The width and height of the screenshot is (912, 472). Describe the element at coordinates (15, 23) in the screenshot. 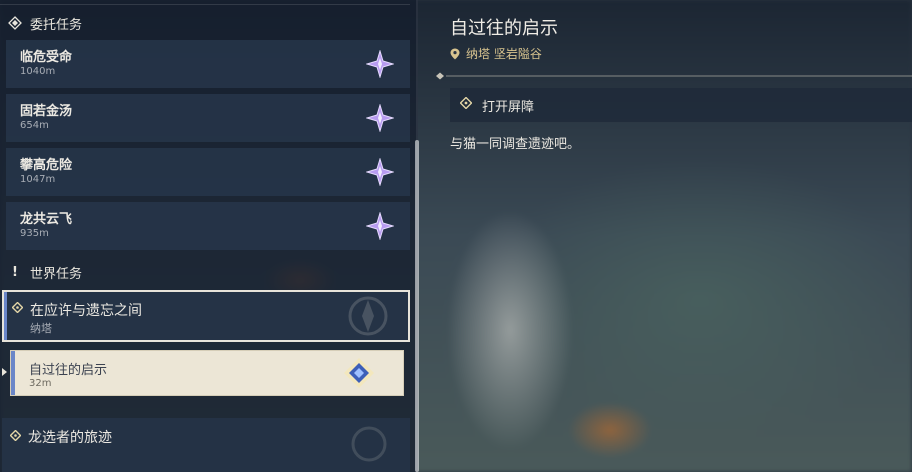

I see `commission-category-icon` at that location.